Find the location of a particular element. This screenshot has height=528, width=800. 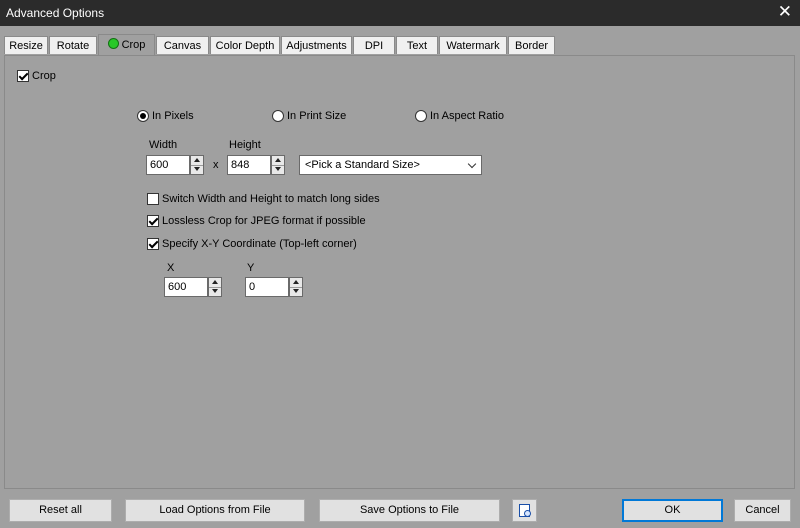

in-aspect-ratio-radio is located at coordinates (421, 116).